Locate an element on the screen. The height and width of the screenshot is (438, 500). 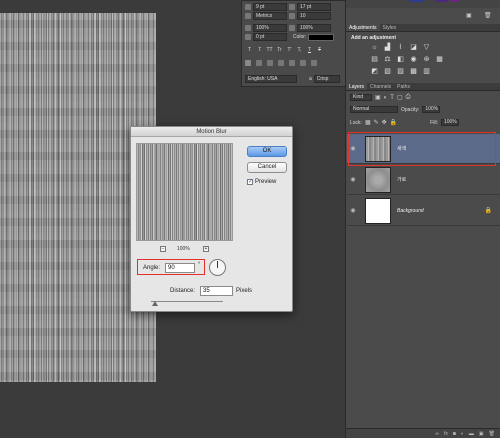
subscript-button: T, is located at coordinates (299, 50).